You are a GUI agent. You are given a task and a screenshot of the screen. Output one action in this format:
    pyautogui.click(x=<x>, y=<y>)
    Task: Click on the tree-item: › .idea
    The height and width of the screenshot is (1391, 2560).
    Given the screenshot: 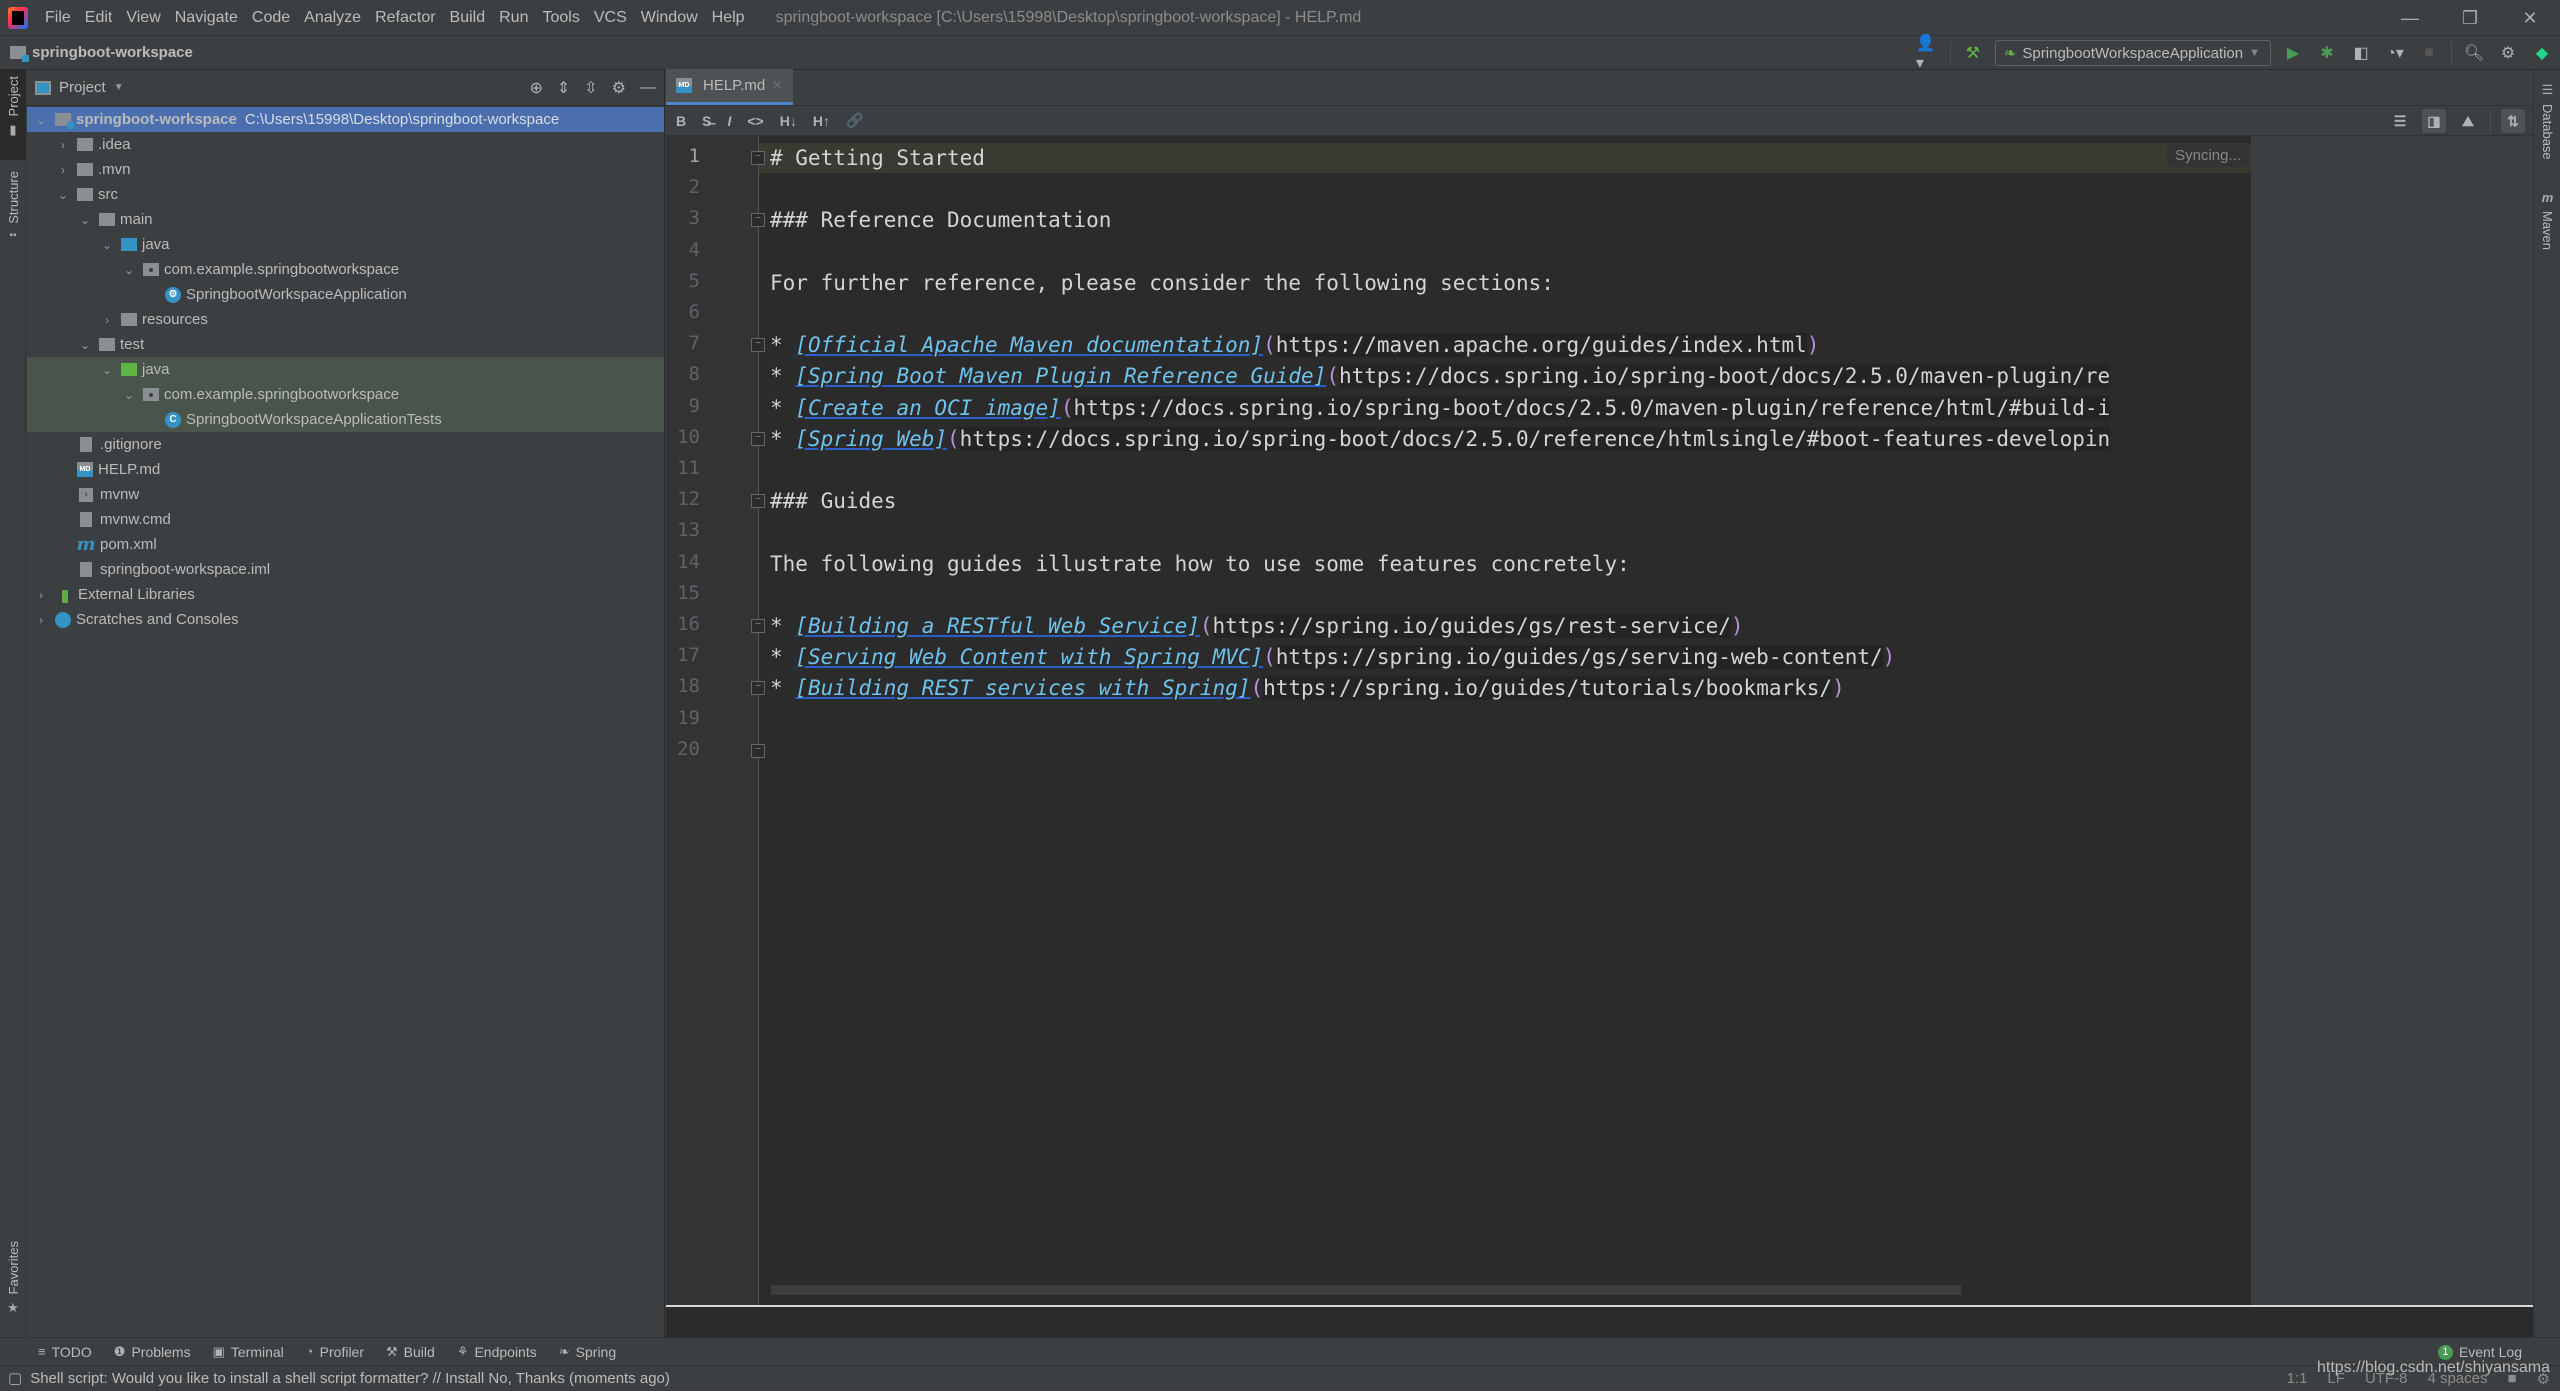 What is the action you would take?
    pyautogui.click(x=345, y=144)
    